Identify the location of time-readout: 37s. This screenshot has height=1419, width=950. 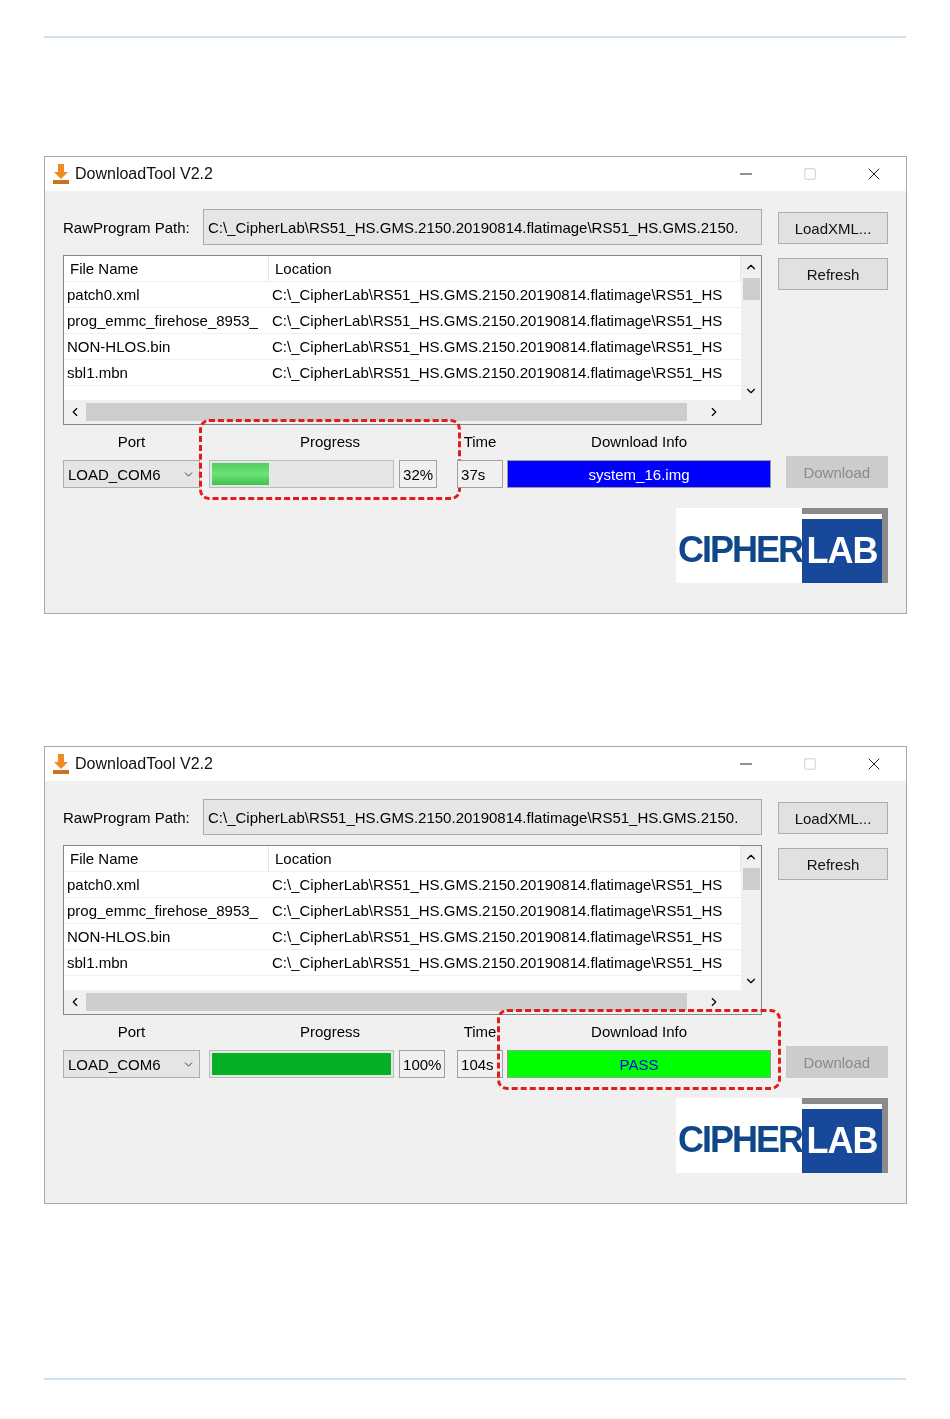
(480, 474).